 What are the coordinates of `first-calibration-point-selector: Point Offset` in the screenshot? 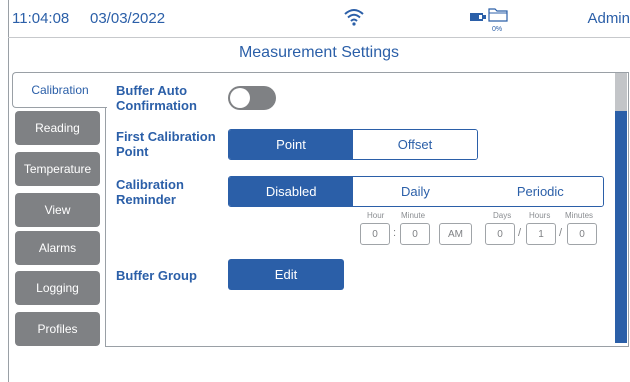 It's located at (353, 144).